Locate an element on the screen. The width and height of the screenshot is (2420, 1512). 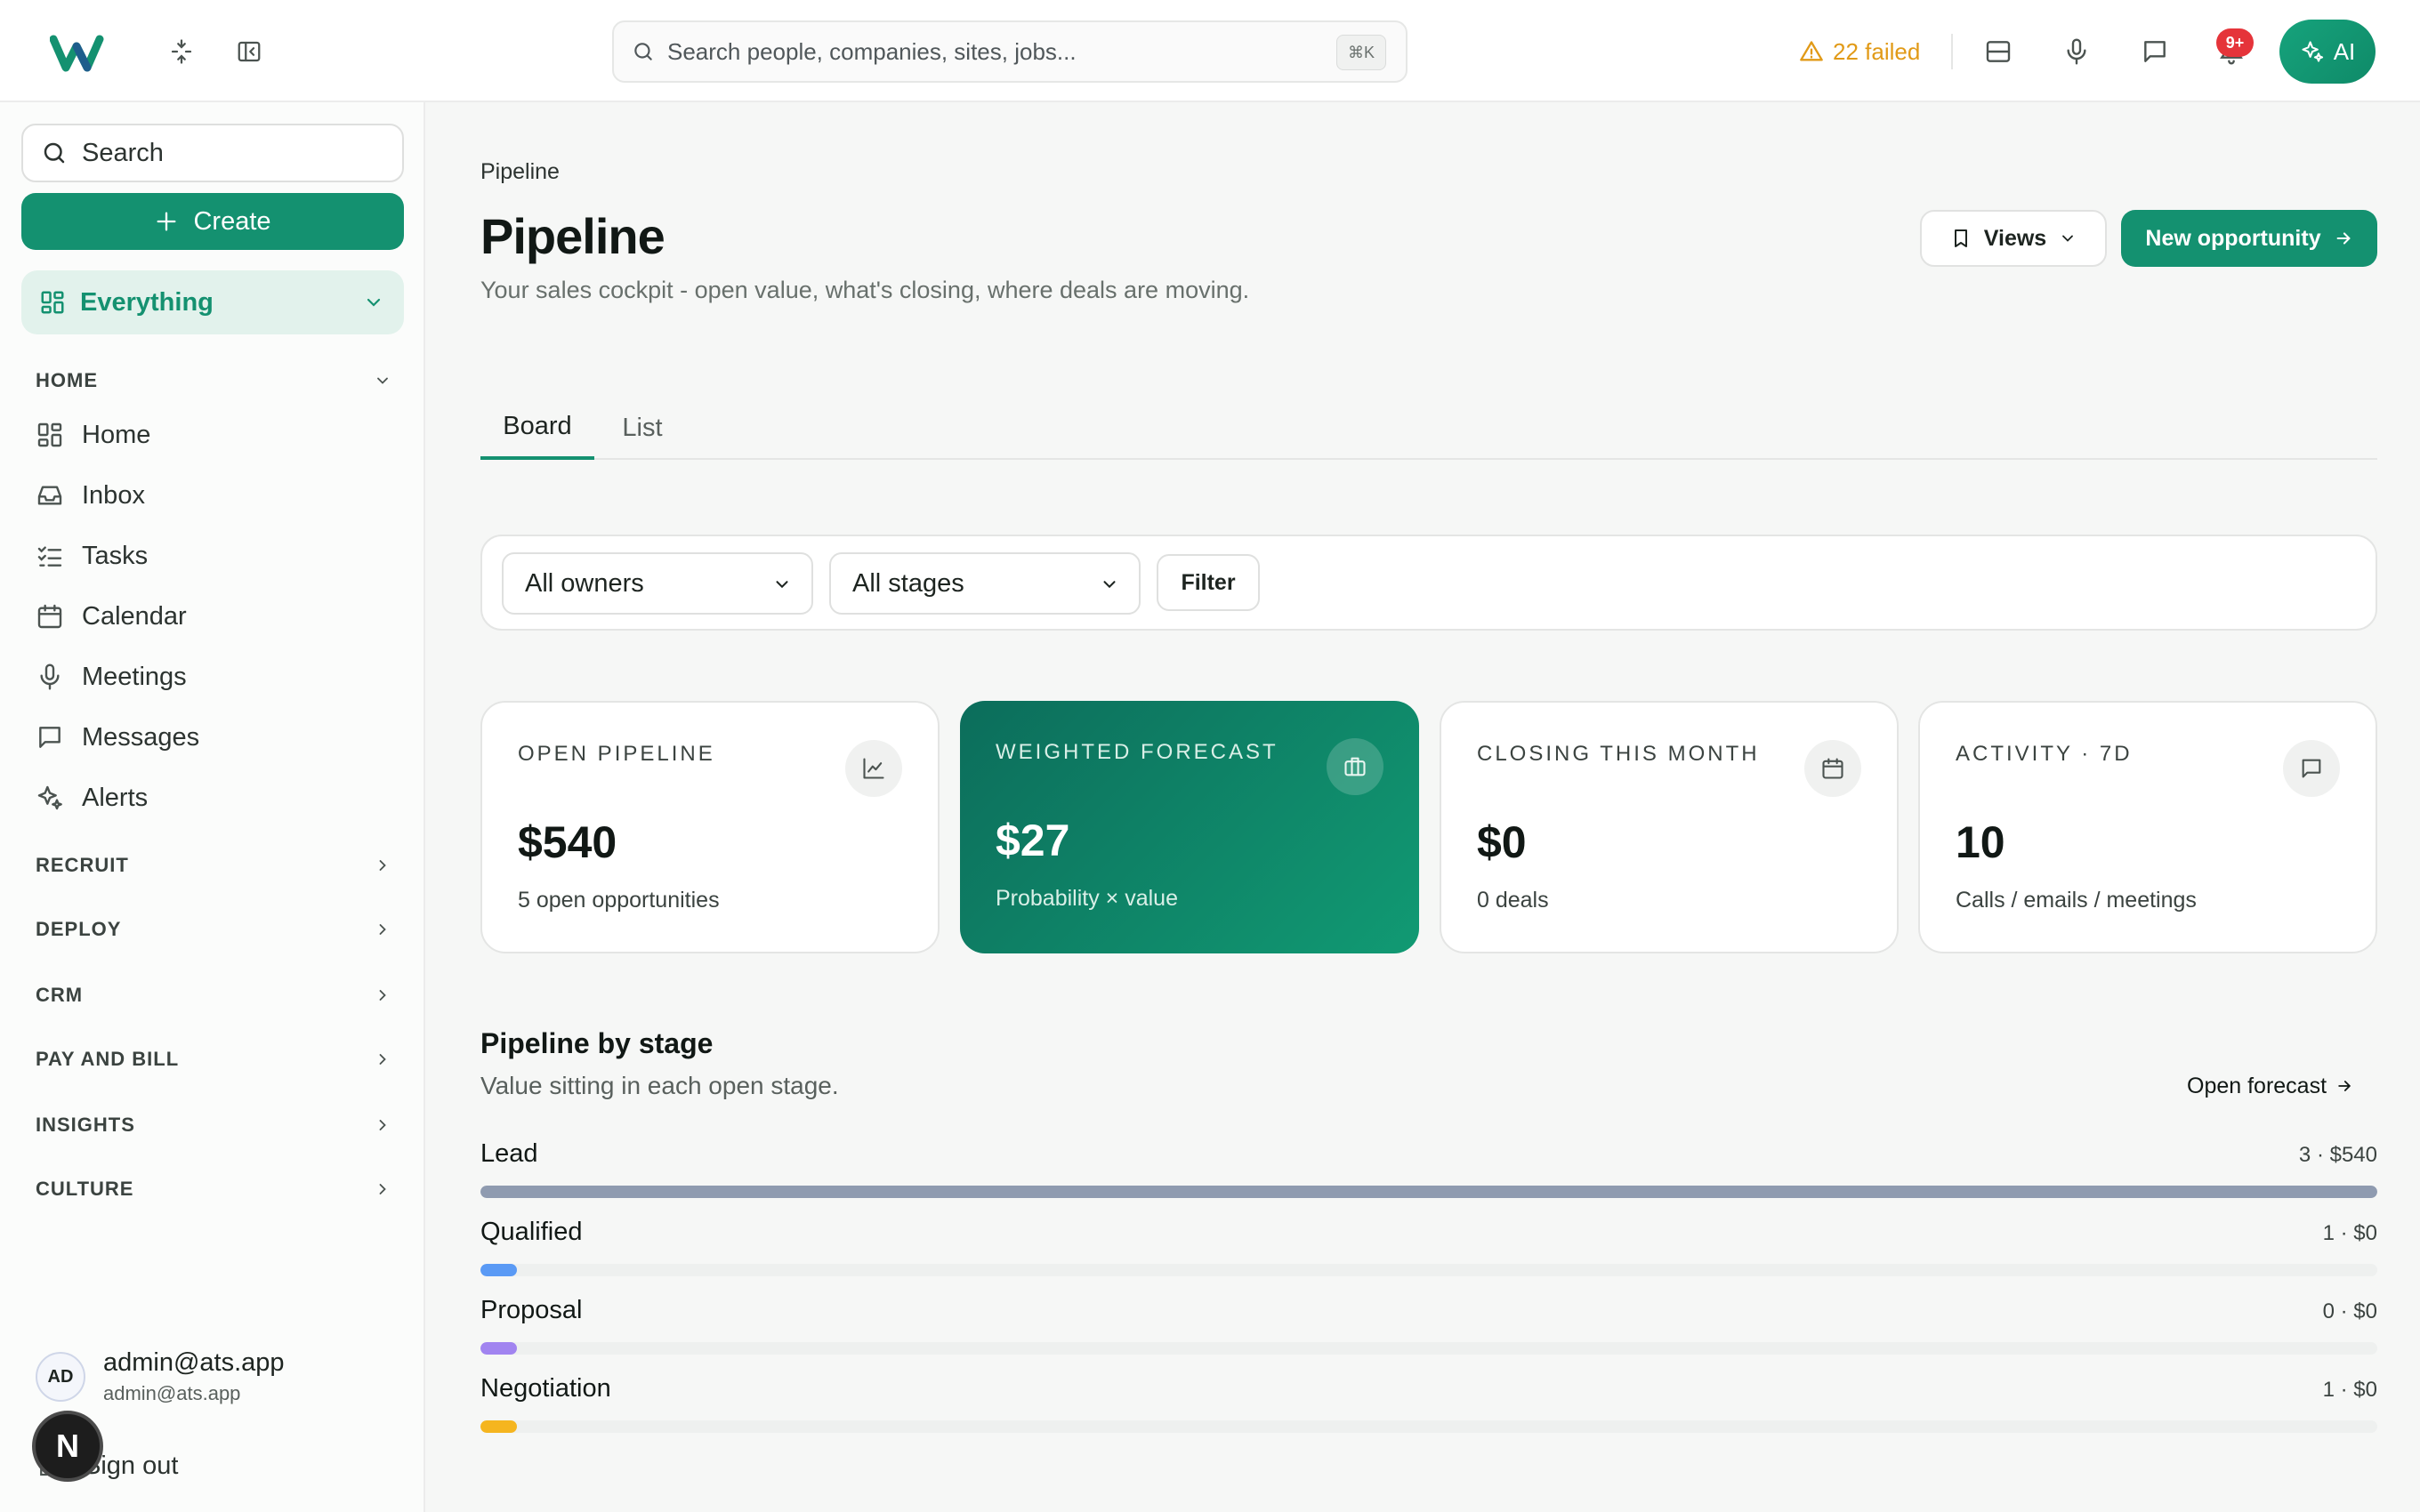
stat-value: 10 is located at coordinates (1980, 842).